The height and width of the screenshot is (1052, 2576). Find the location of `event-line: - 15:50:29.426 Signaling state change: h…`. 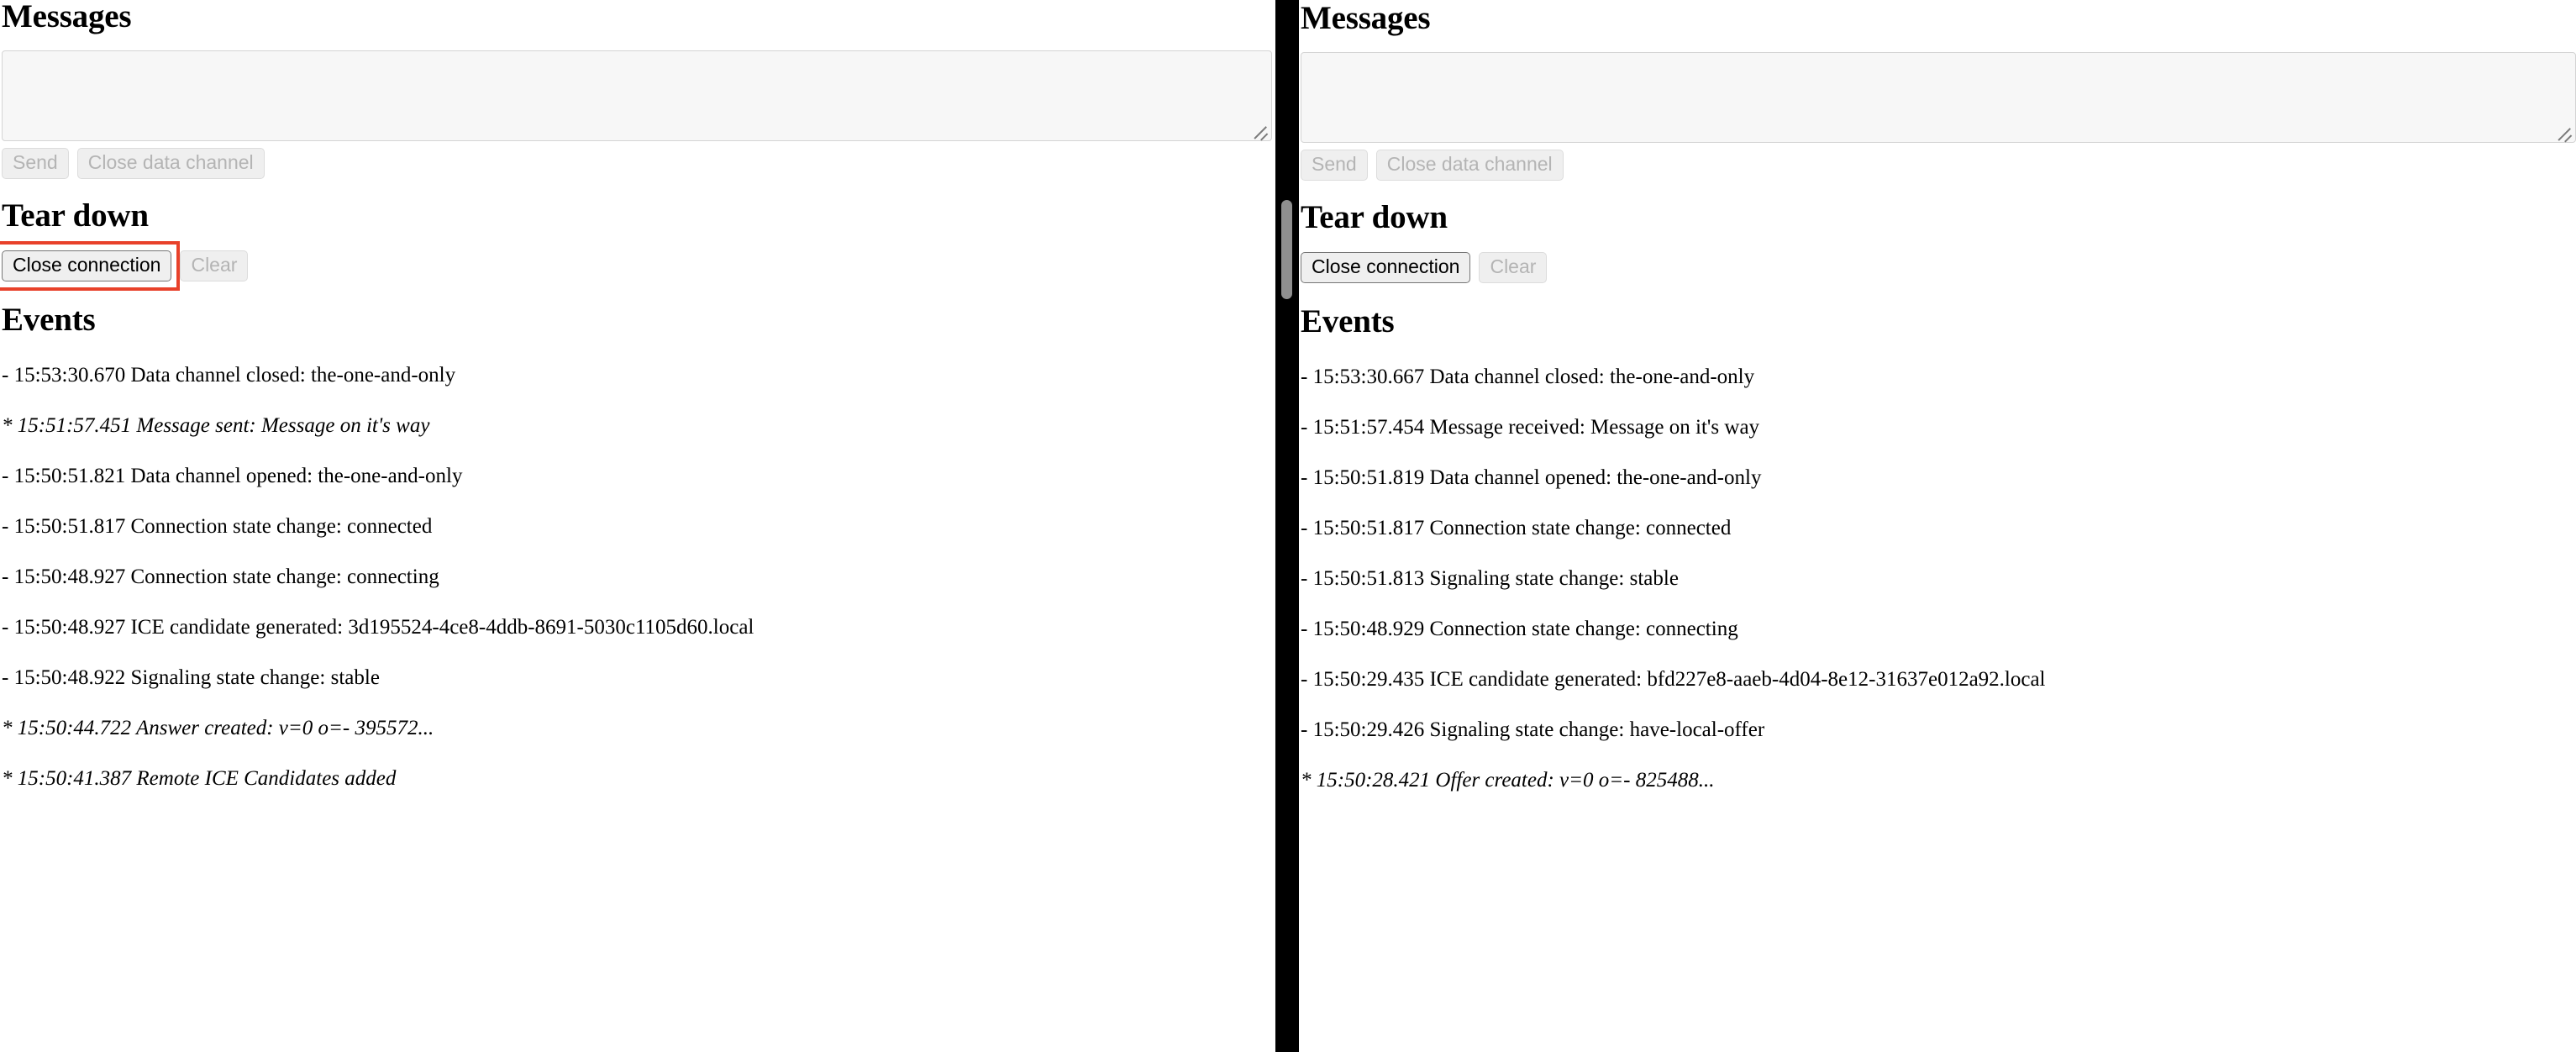

event-line: - 15:50:29.426 Signaling state change: h… is located at coordinates (1533, 730).